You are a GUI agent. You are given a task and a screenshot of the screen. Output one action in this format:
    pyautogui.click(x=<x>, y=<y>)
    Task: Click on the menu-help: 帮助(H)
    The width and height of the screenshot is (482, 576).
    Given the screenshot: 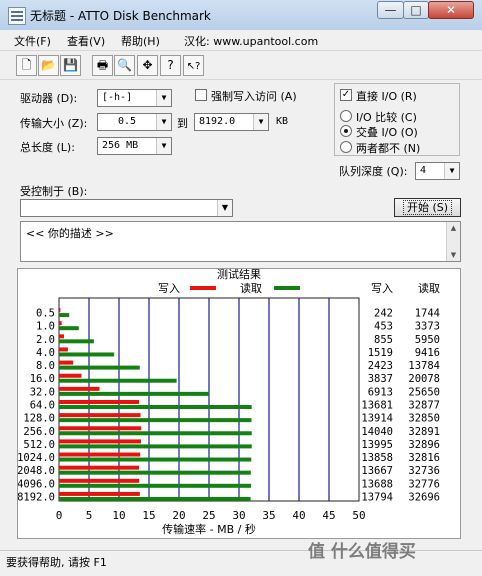 What is the action you would take?
    pyautogui.click(x=140, y=41)
    